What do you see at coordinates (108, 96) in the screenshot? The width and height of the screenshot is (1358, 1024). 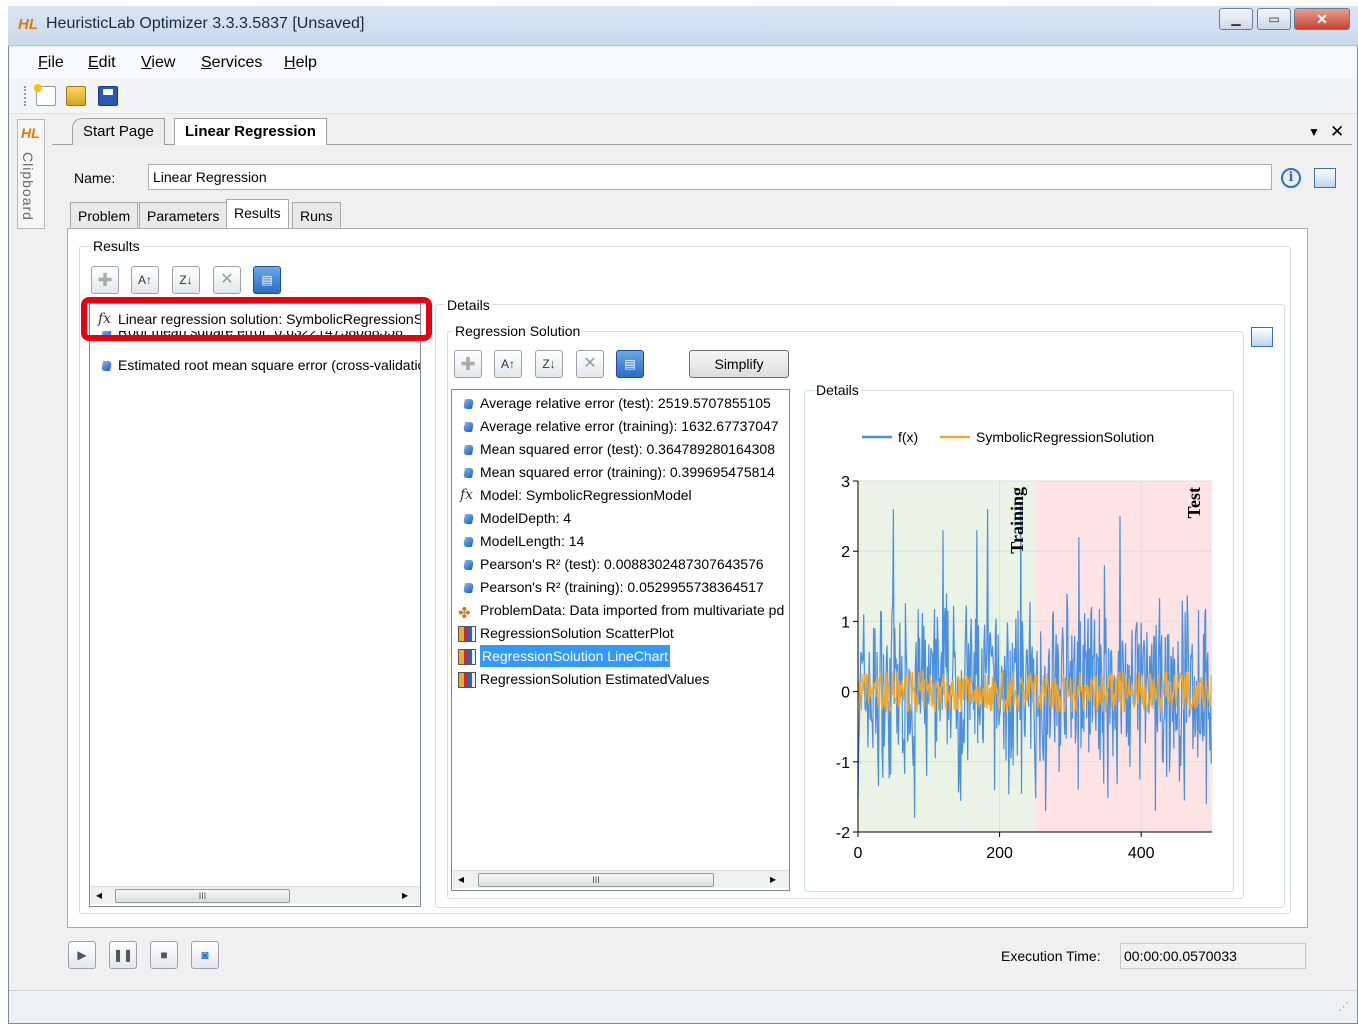 I see `save-icon` at bounding box center [108, 96].